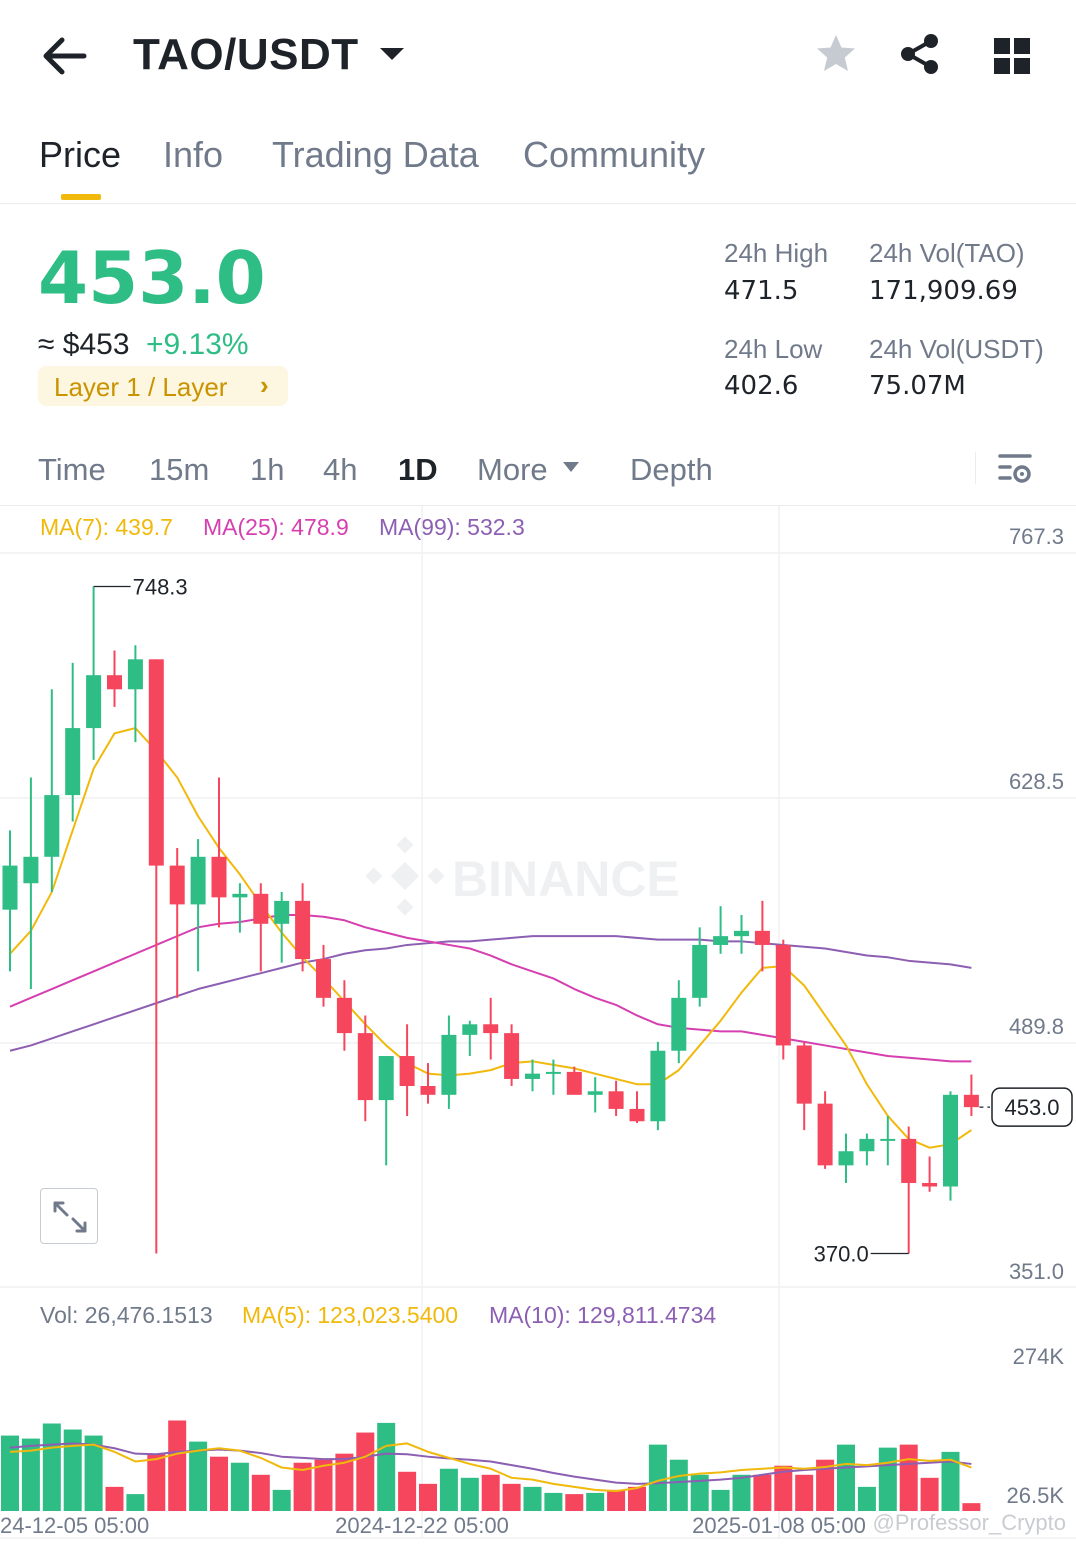 This screenshot has width=1076, height=1544. Describe the element at coordinates (920, 54) in the screenshot. I see `share-icon` at that location.